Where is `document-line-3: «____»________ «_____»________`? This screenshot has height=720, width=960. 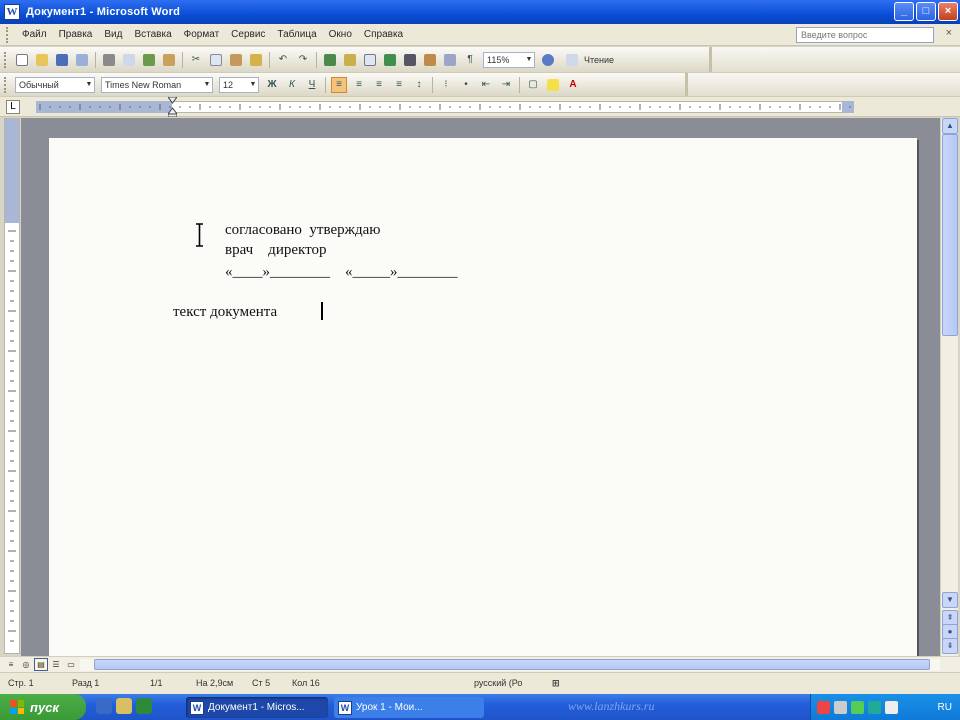
document-line-3: «____»________ «_____»________ is located at coordinates (341, 272).